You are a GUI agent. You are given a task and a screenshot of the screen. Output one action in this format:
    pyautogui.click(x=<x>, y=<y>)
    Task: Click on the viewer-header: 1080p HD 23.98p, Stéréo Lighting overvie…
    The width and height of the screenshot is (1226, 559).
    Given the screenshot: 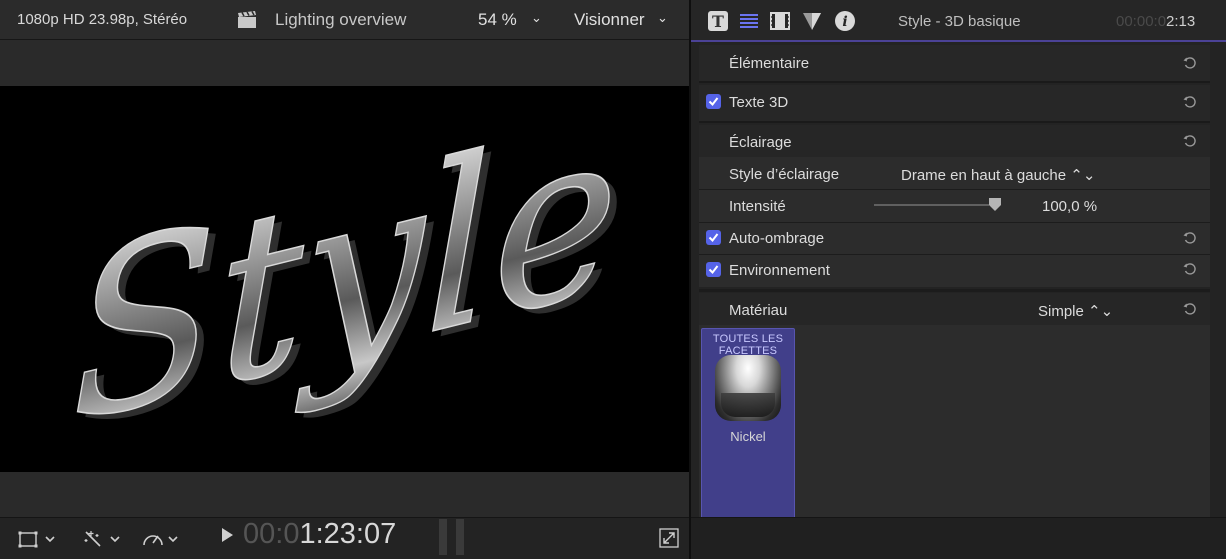 What is the action you would take?
    pyautogui.click(x=345, y=20)
    